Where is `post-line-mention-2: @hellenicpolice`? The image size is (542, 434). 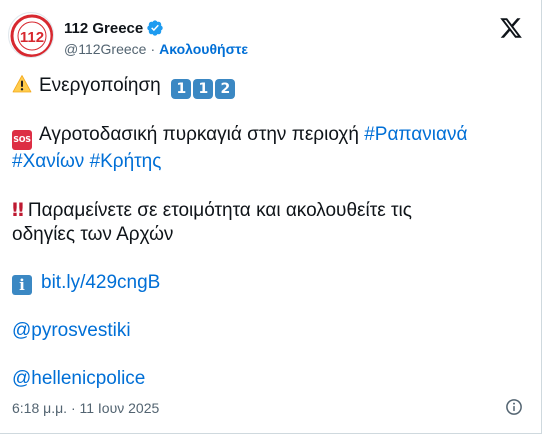
post-line-mention-2: @hellenicpolice is located at coordinates (267, 379).